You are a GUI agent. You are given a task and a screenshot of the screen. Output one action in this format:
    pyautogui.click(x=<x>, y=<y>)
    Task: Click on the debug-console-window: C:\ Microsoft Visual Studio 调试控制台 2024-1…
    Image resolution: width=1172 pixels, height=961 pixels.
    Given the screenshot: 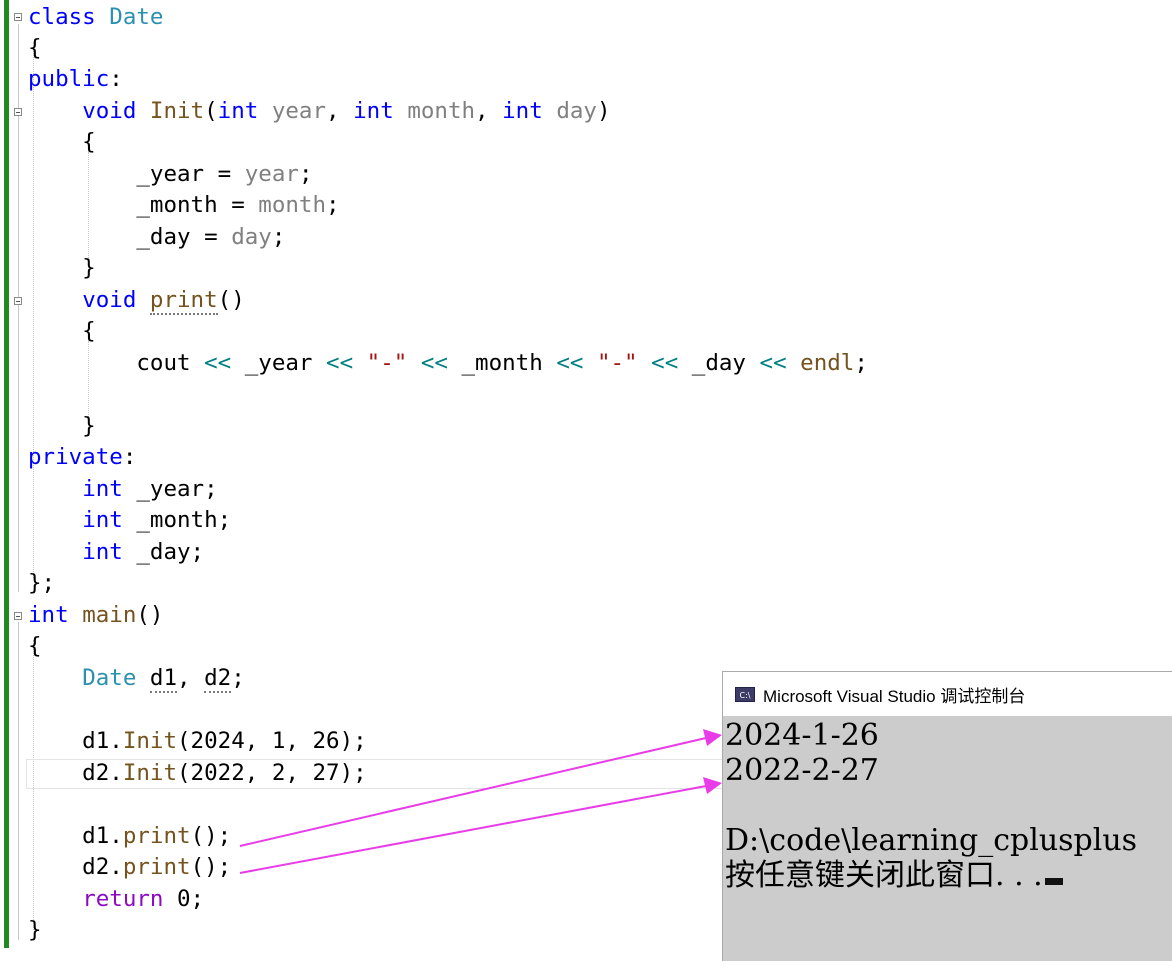 What is the action you would take?
    pyautogui.click(x=947, y=816)
    